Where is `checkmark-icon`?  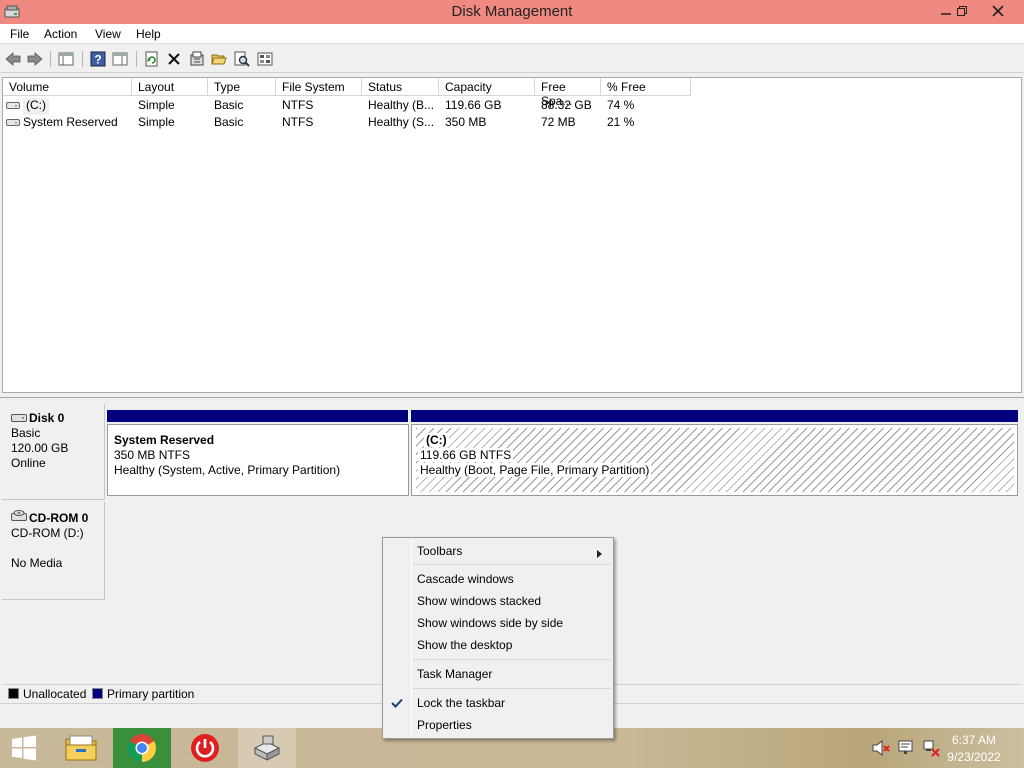 checkmark-icon is located at coordinates (397, 704).